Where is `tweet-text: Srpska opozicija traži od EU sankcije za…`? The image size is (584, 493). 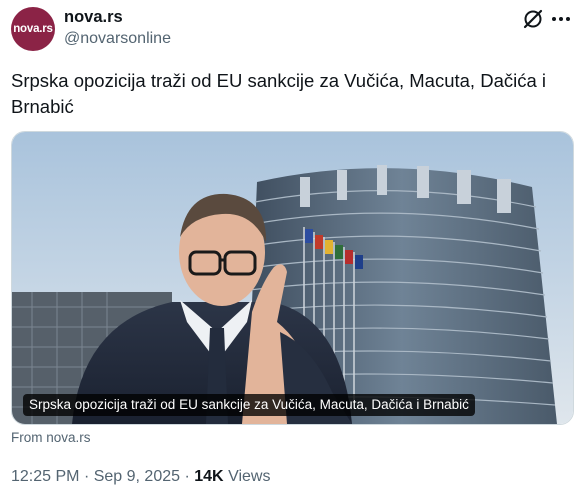 tweet-text: Srpska opozicija traži od EU sankcije za… is located at coordinates (279, 93).